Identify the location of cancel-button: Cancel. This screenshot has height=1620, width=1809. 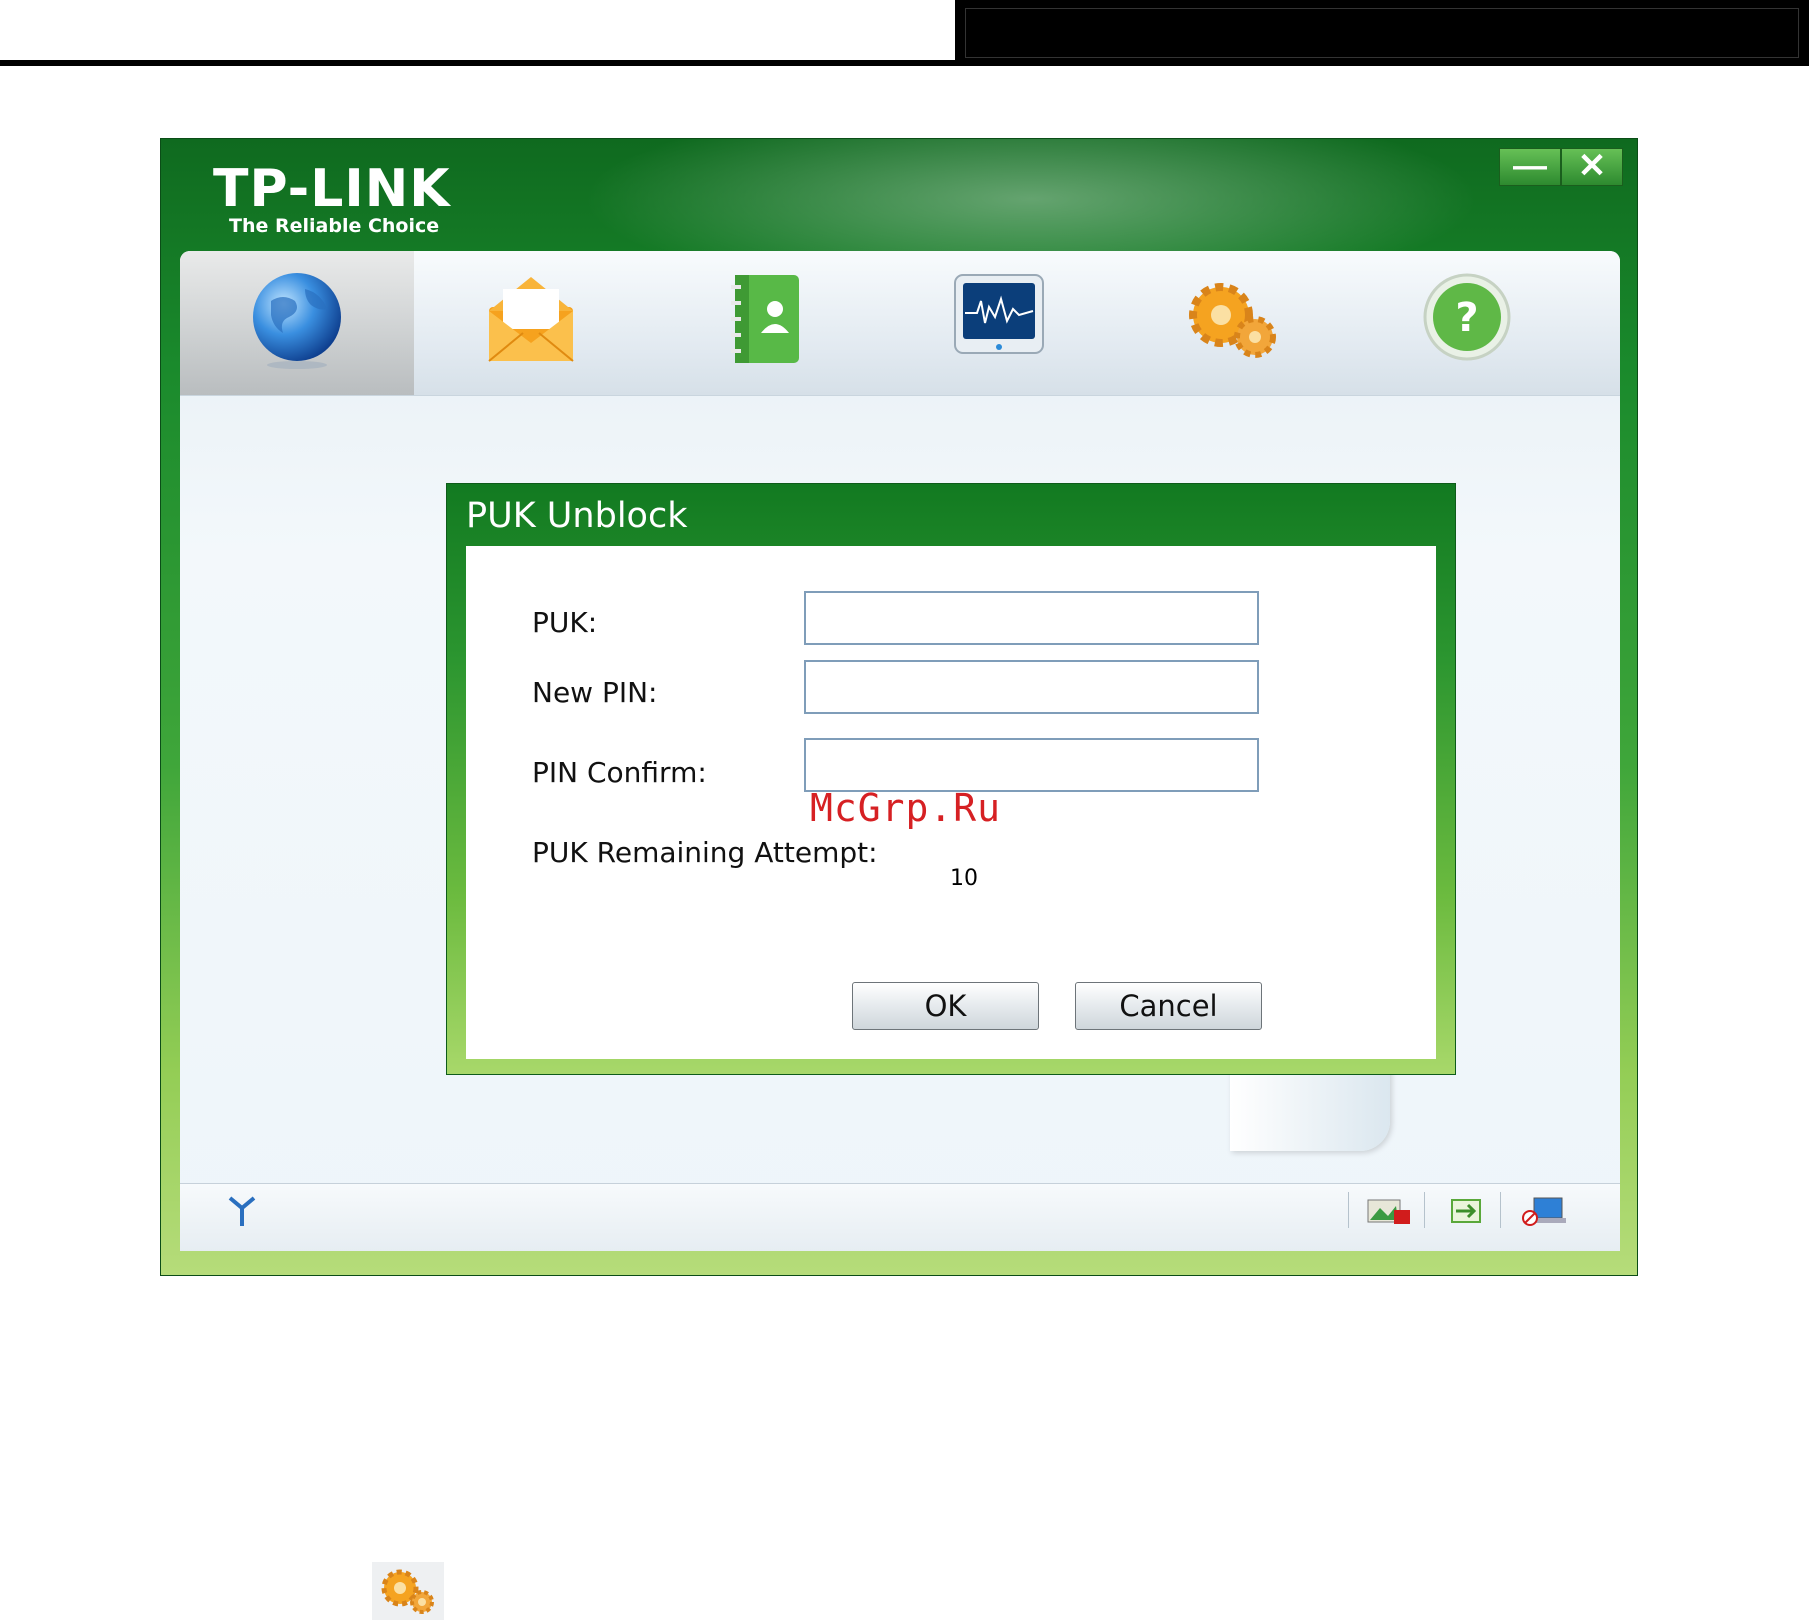
(1168, 1006).